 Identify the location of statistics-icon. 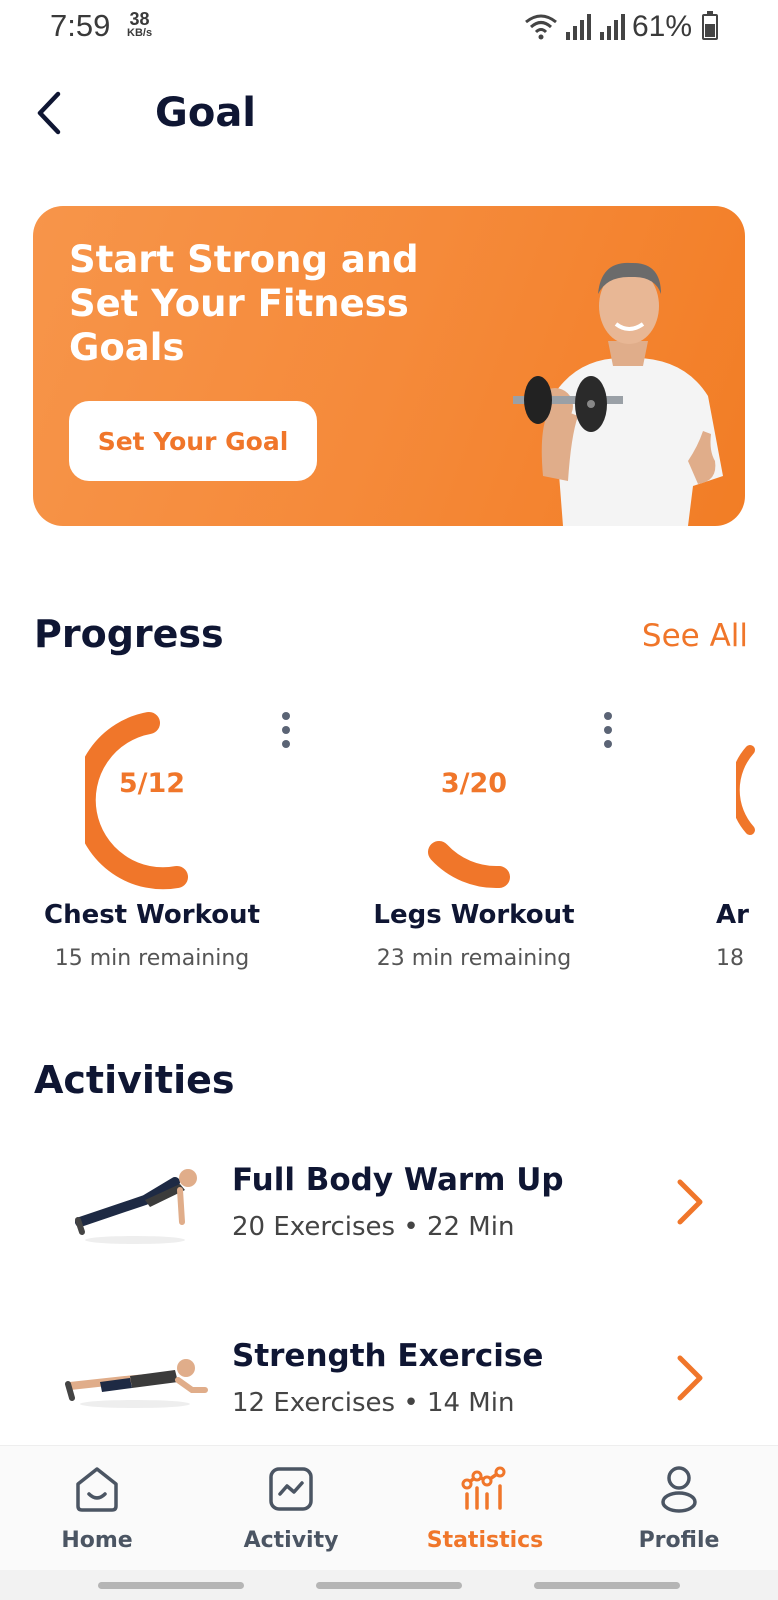
(483, 1488).